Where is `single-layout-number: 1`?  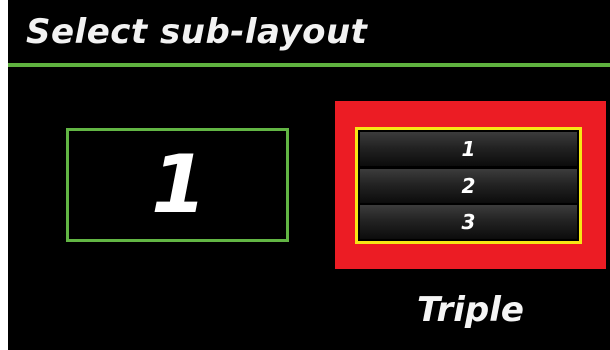 single-layout-number: 1 is located at coordinates (179, 184).